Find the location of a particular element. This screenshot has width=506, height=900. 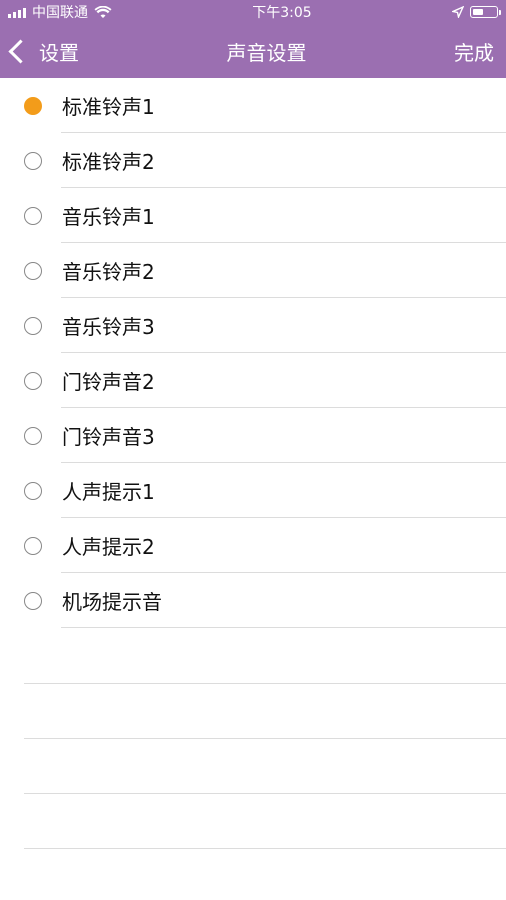

sound-option-label: 标准铃声1 is located at coordinates (108, 107).